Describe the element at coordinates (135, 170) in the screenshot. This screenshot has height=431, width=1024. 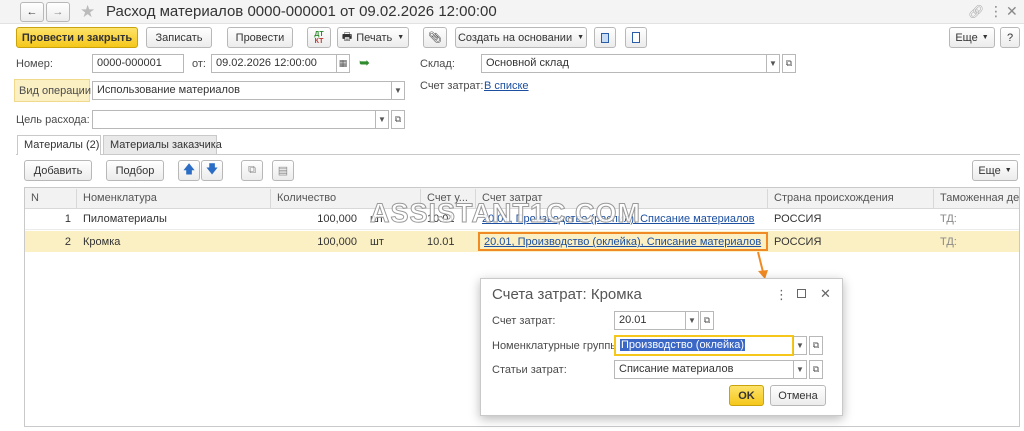
I see `select-button: Подбор` at that location.